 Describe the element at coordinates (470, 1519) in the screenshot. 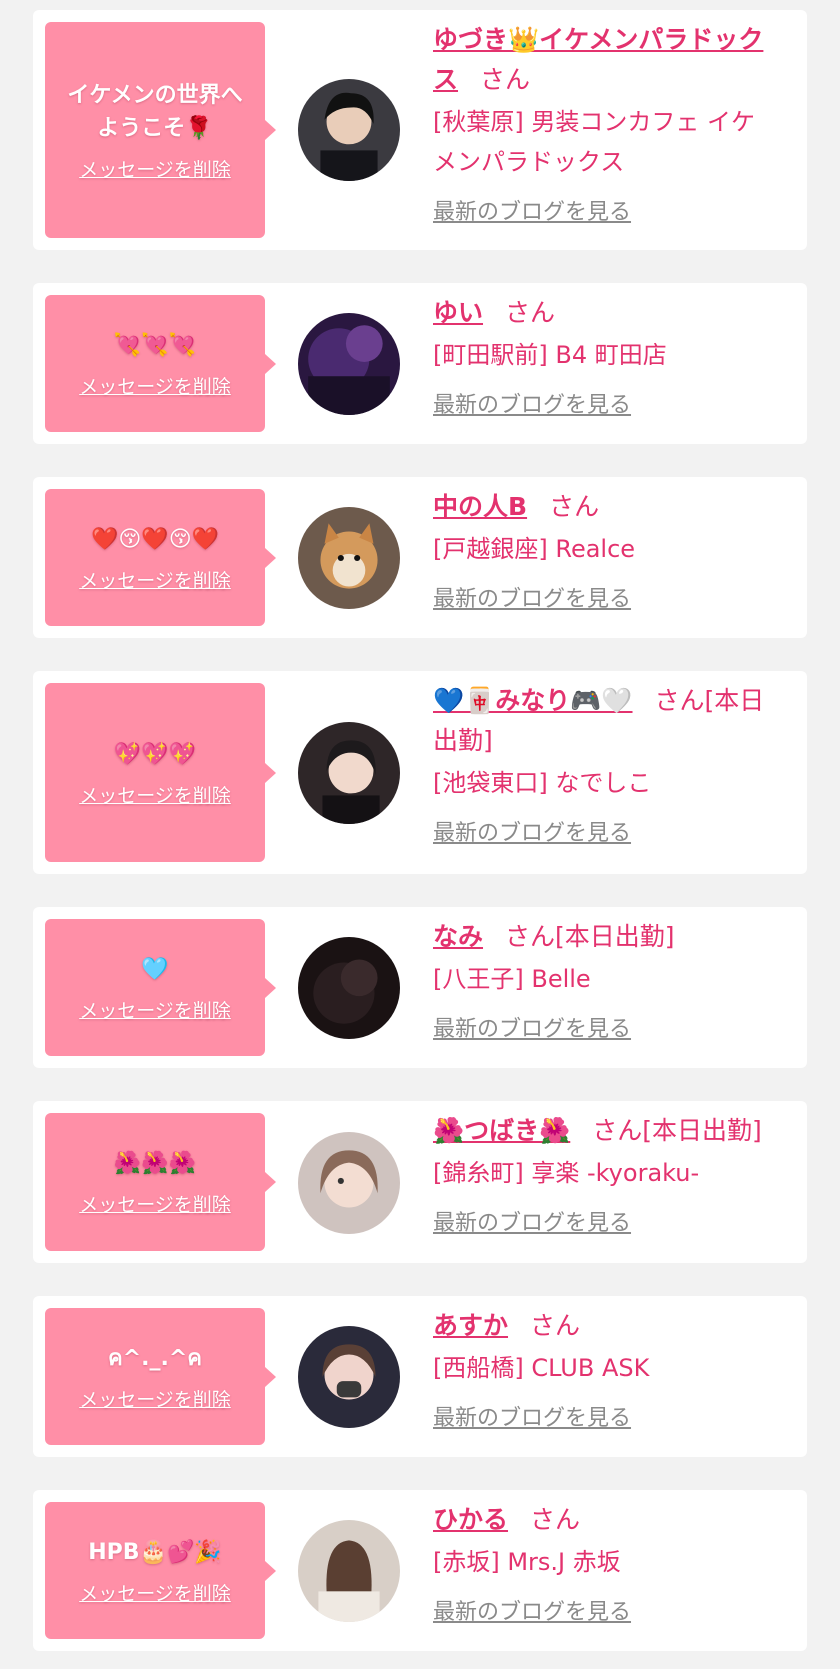

I see `user-name-link: ひかる` at that location.